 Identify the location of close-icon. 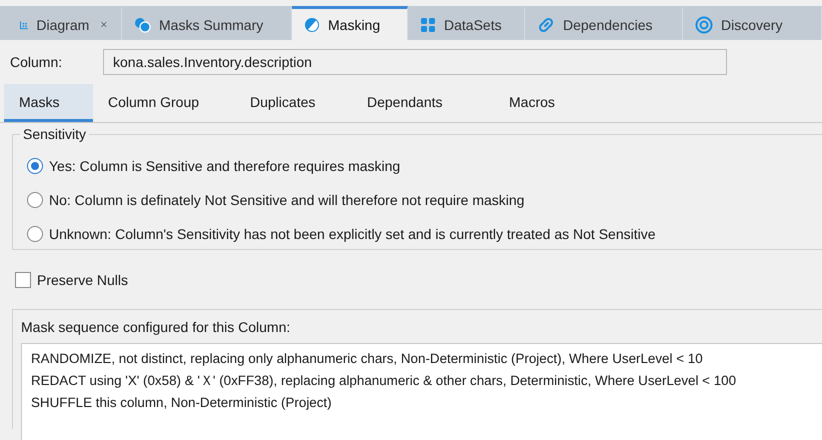
(104, 24).